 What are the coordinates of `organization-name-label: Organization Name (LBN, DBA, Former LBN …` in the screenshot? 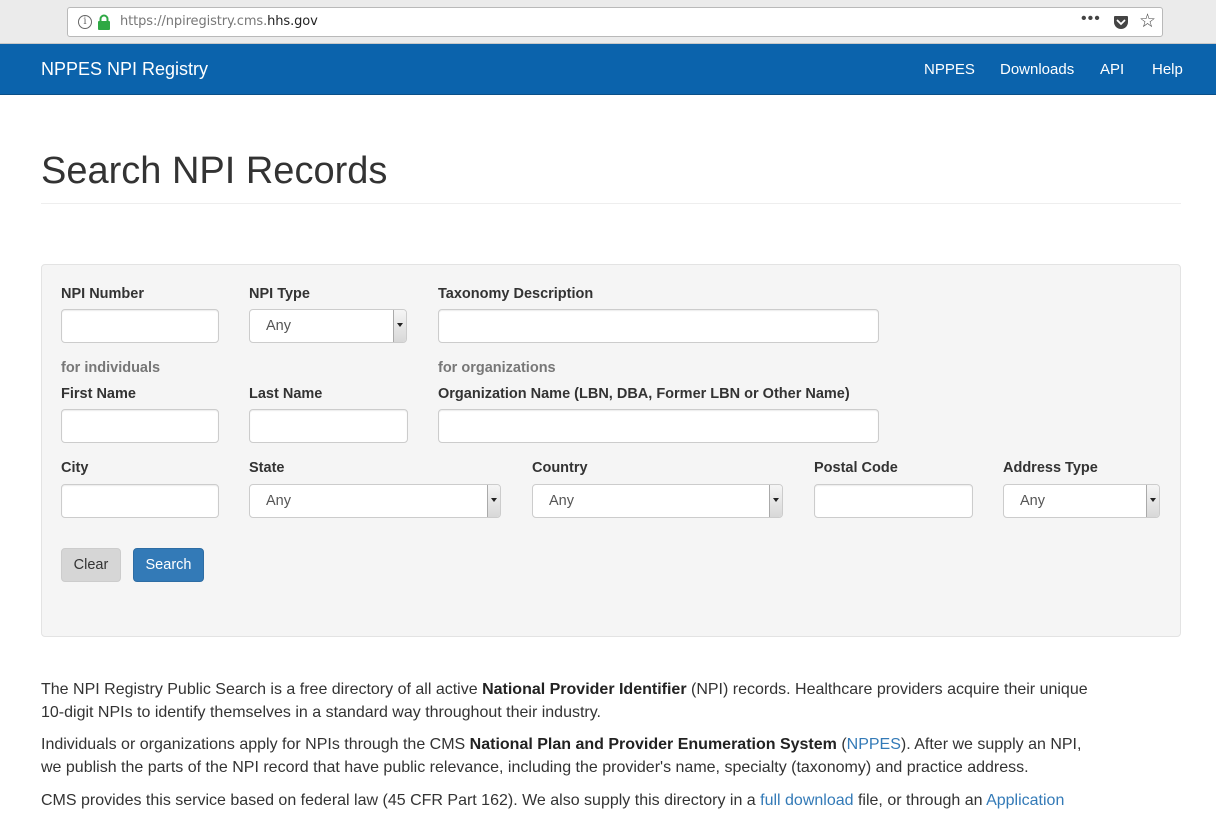 It's located at (644, 394).